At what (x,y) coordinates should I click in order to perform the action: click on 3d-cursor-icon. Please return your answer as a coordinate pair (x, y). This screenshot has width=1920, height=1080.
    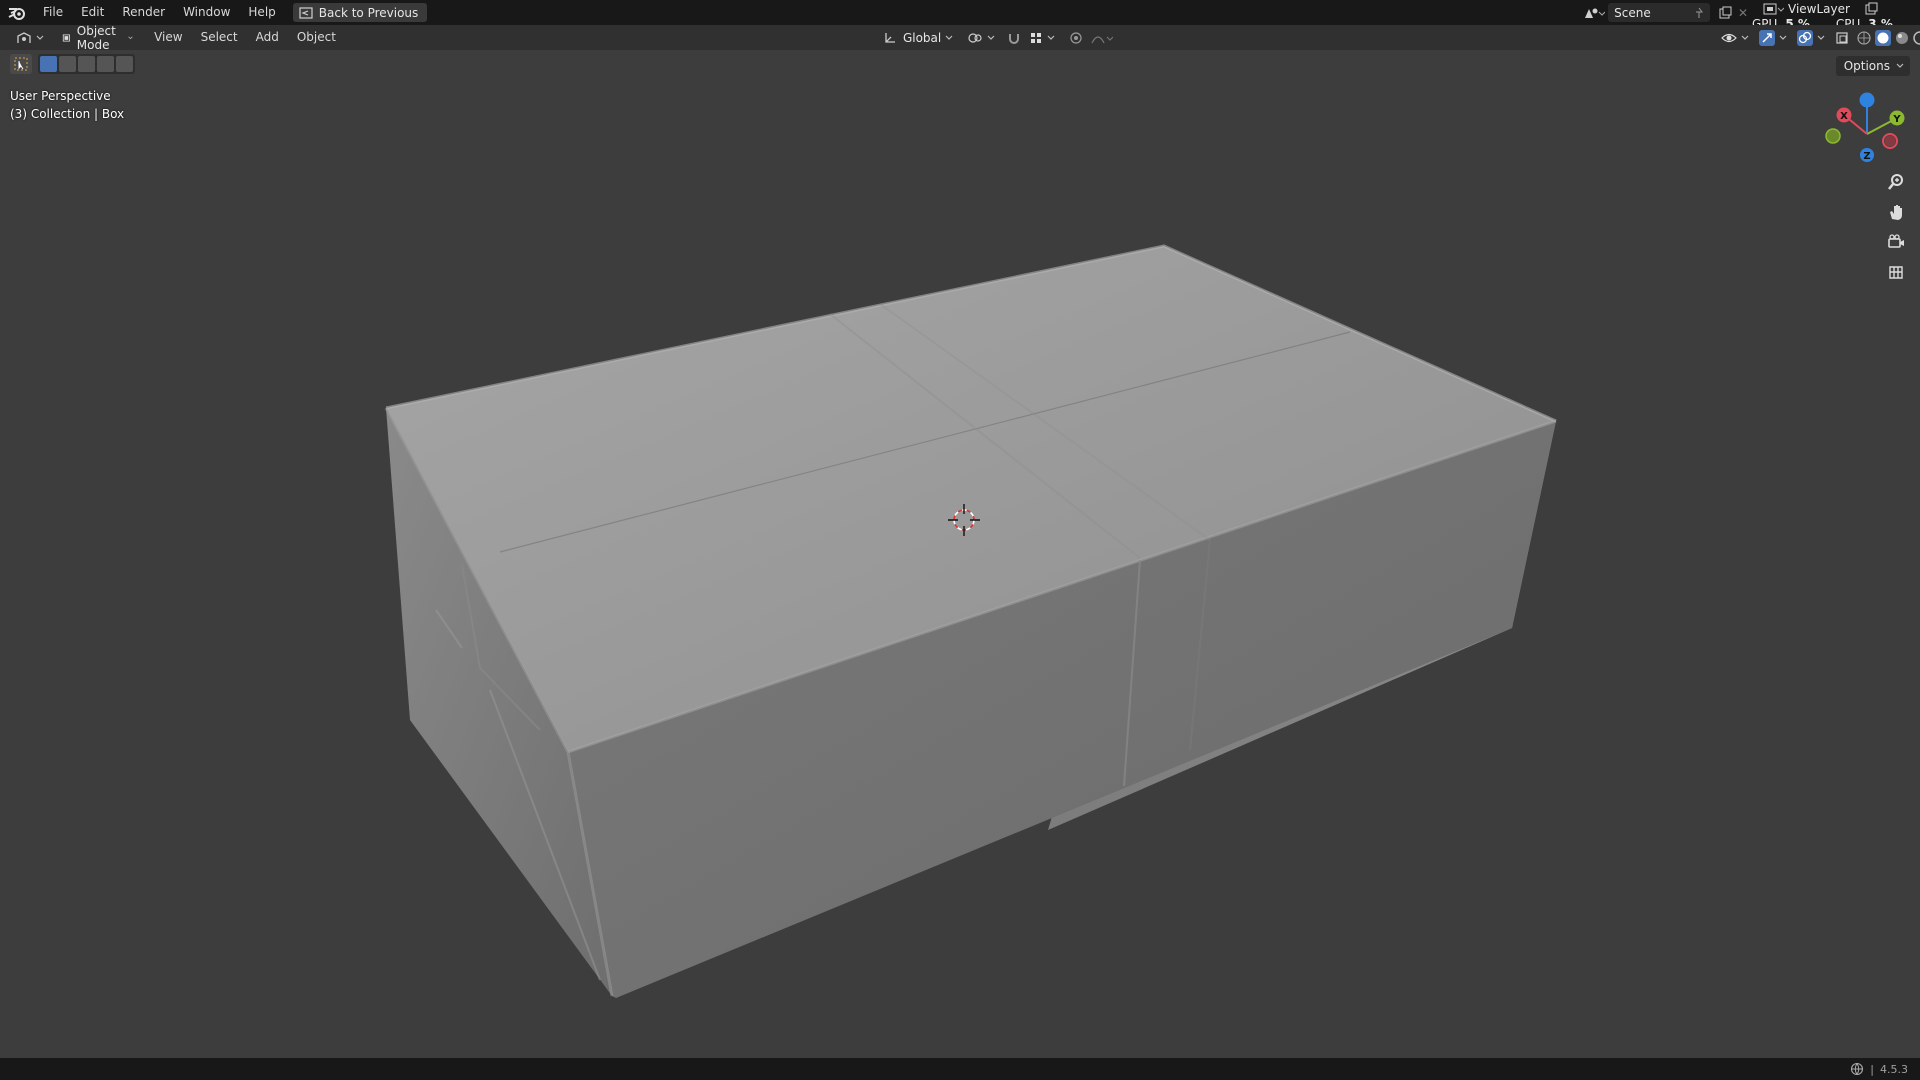
    Looking at the image, I should click on (964, 520).